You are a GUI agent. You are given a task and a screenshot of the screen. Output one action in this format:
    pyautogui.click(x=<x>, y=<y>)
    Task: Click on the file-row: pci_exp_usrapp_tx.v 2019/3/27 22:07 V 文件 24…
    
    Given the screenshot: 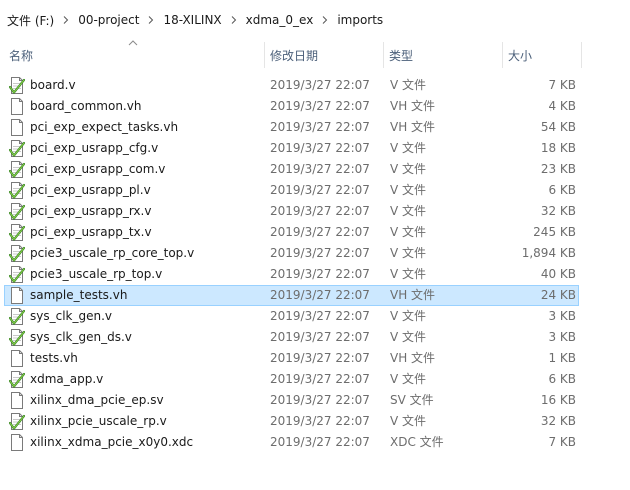 What is the action you would take?
    pyautogui.click(x=291, y=232)
    